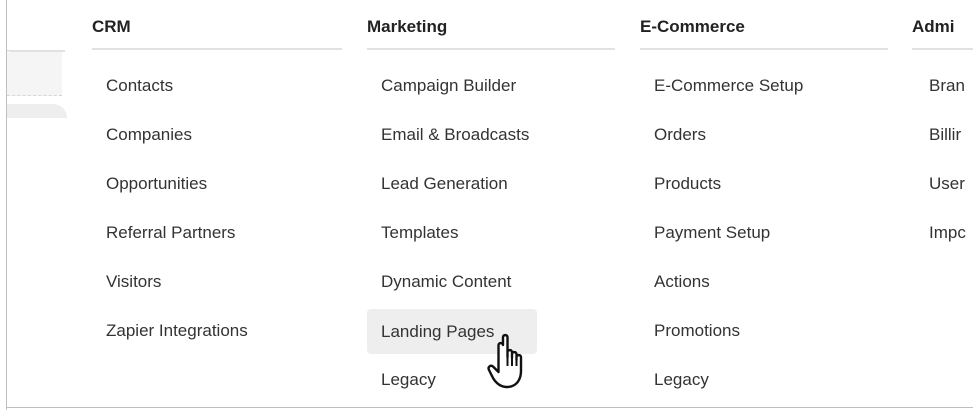 The width and height of the screenshot is (973, 410). I want to click on menu-item-opportunities: Opportunities, so click(217, 184).